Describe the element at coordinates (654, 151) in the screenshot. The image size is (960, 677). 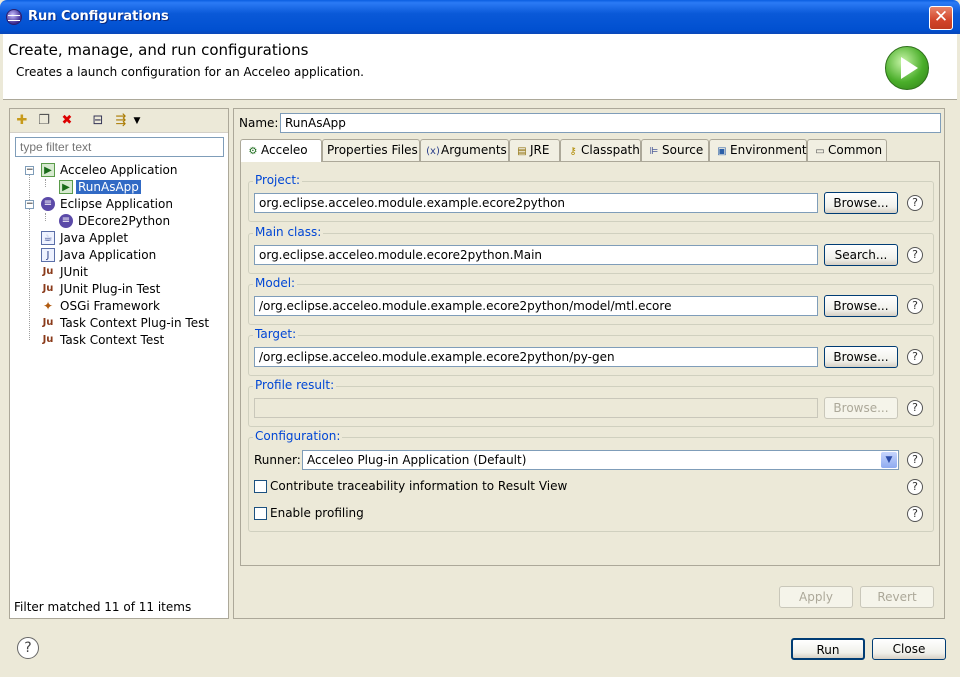
I see `source-icon: ⊫` at that location.